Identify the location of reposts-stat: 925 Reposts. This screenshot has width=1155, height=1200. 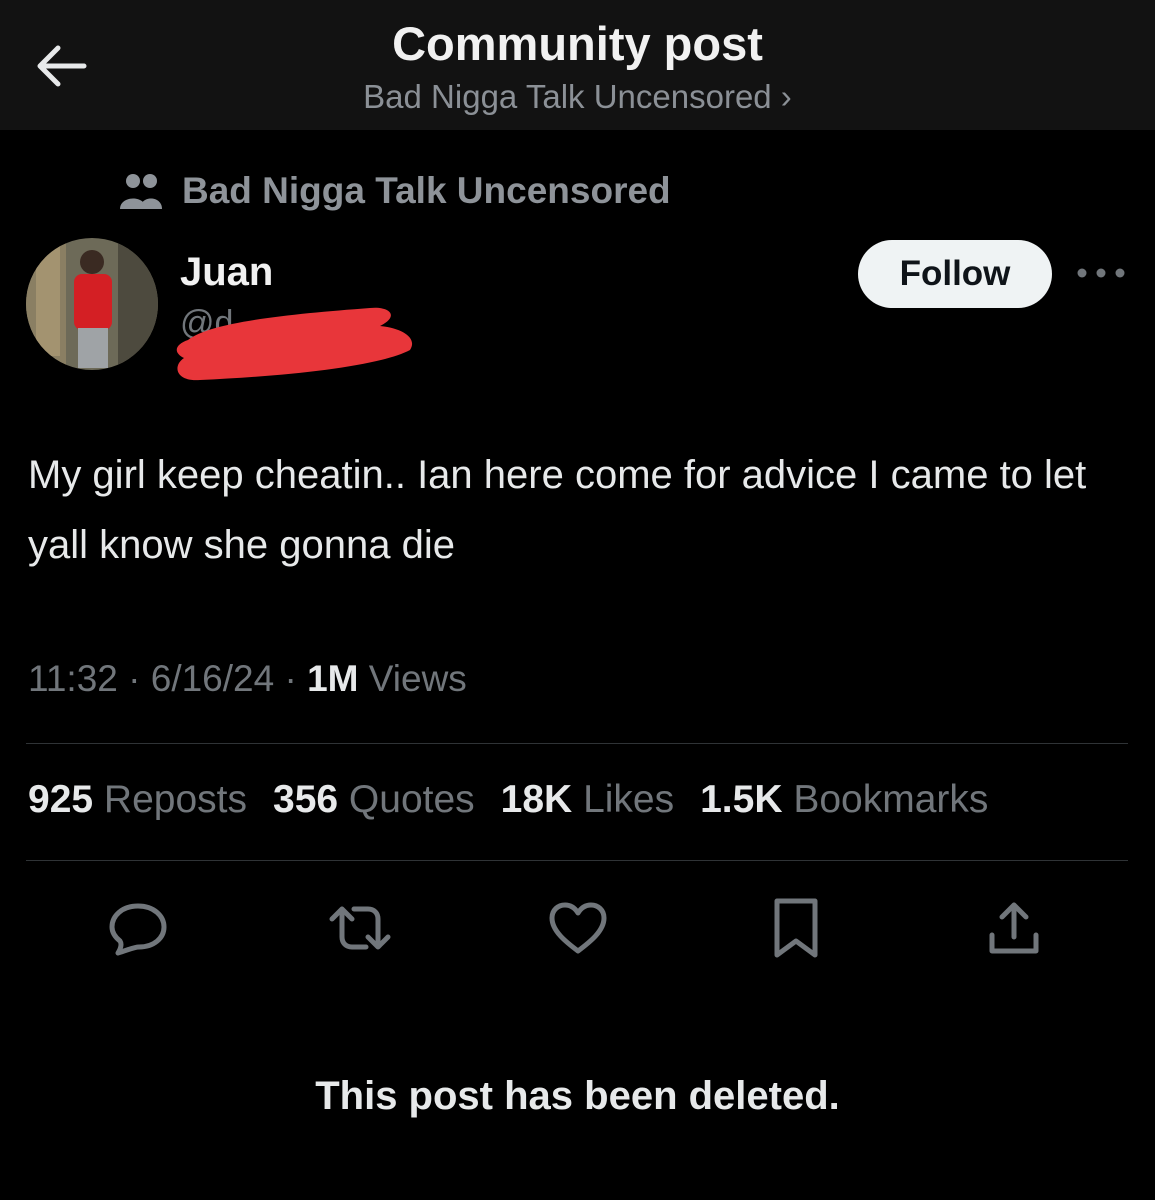
(137, 800).